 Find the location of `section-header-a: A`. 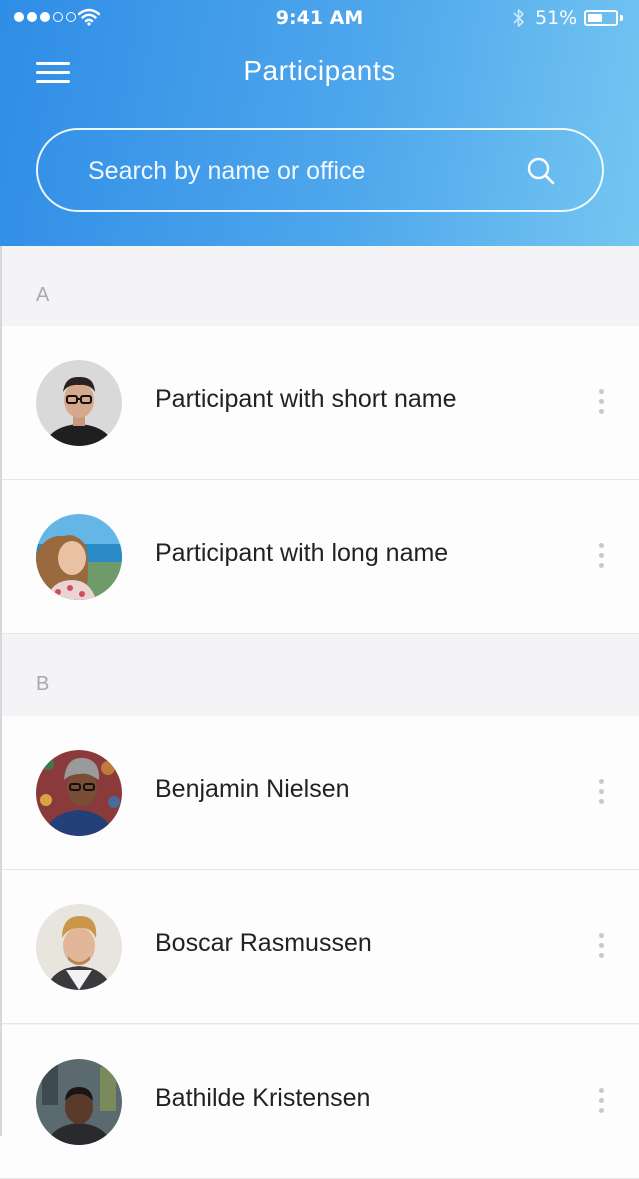

section-header-a: A is located at coordinates (319, 286).